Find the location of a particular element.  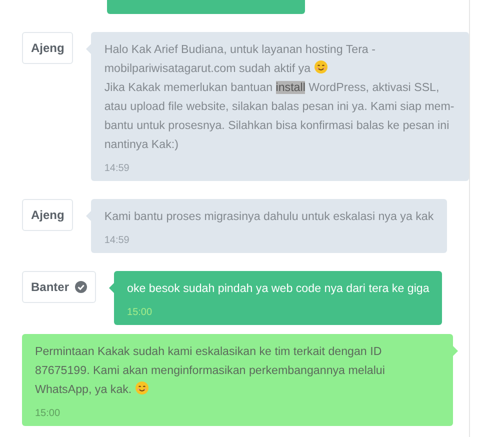

sender-label: Banter is located at coordinates (59, 287).